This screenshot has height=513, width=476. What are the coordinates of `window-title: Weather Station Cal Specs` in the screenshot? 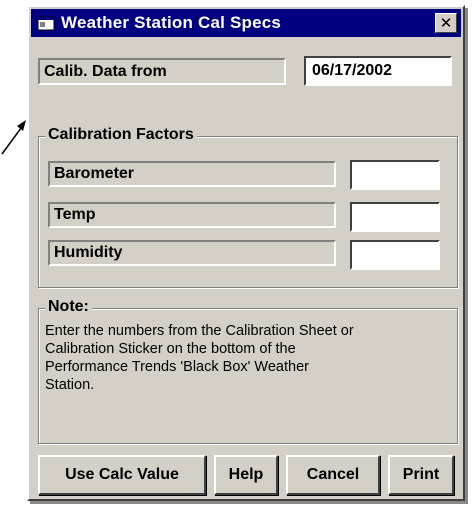 It's located at (171, 22).